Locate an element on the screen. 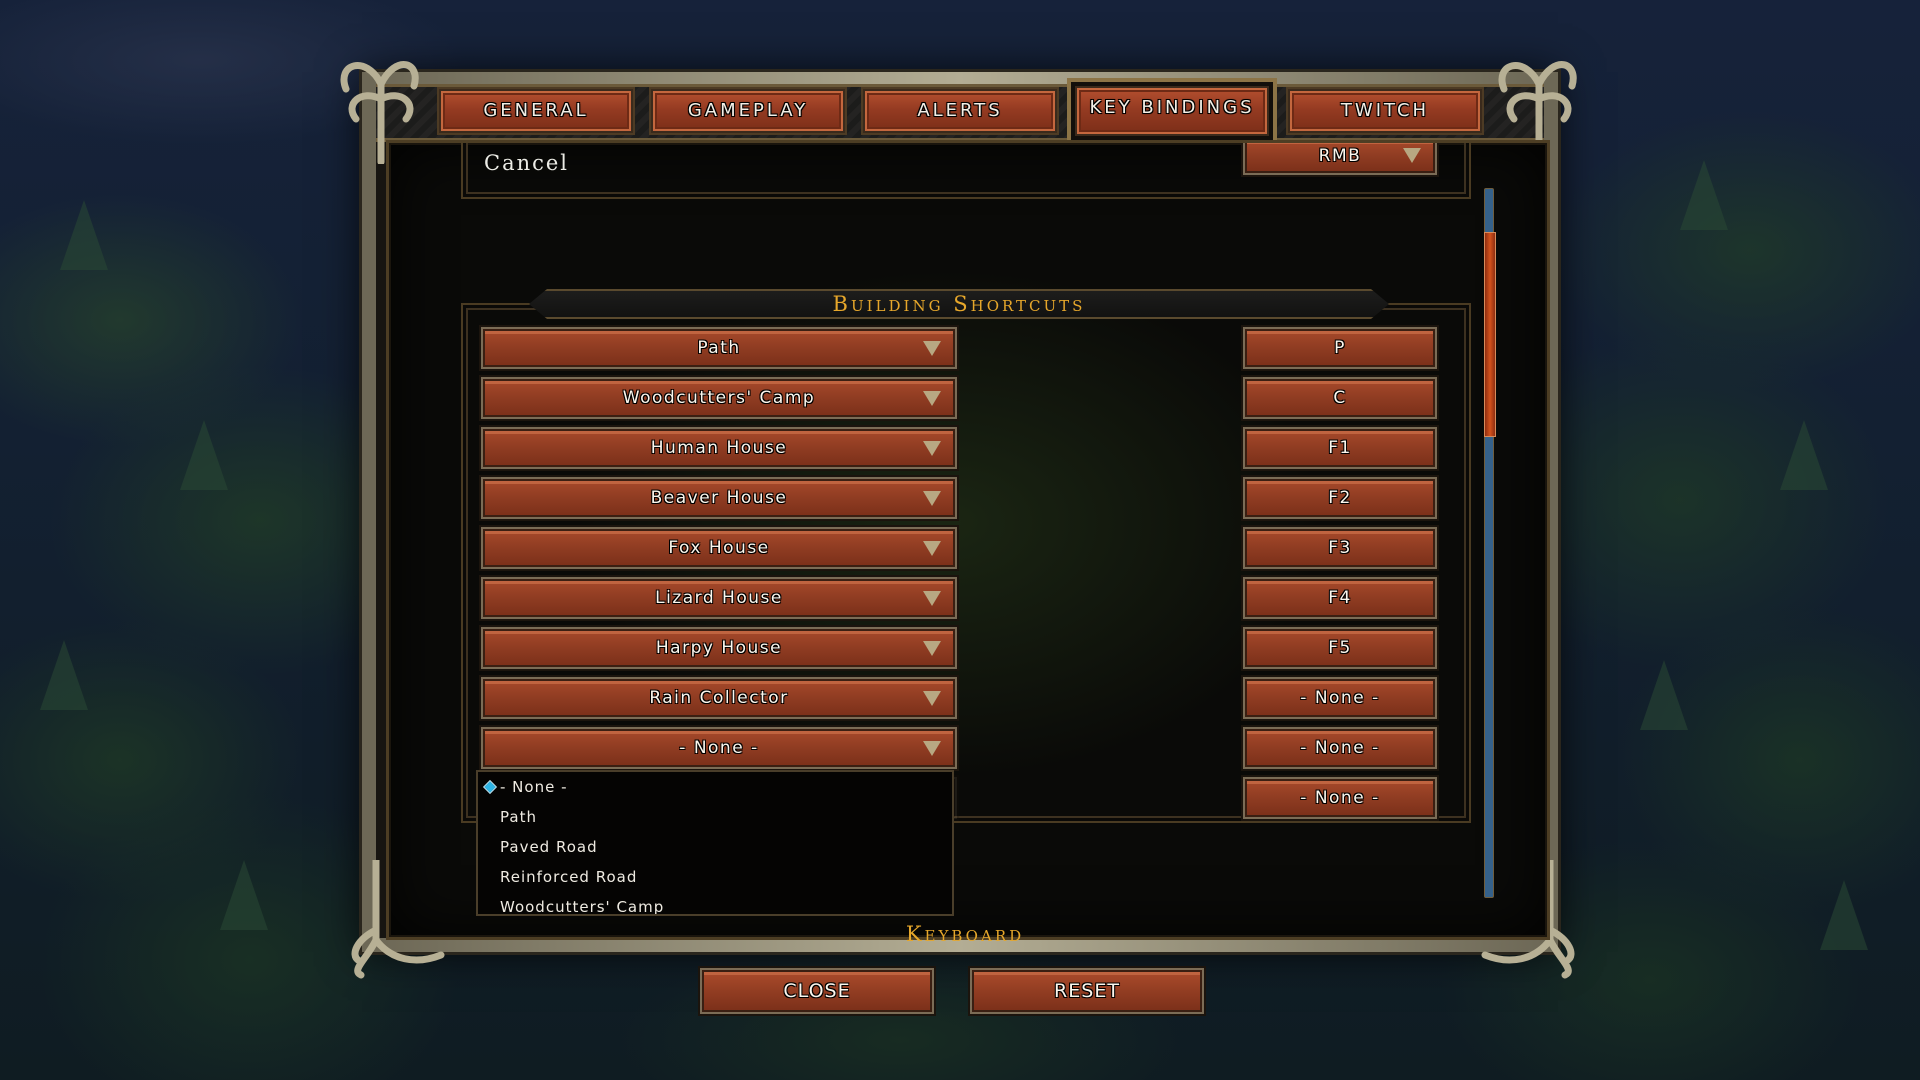  key-binding-value: C is located at coordinates (1340, 398).